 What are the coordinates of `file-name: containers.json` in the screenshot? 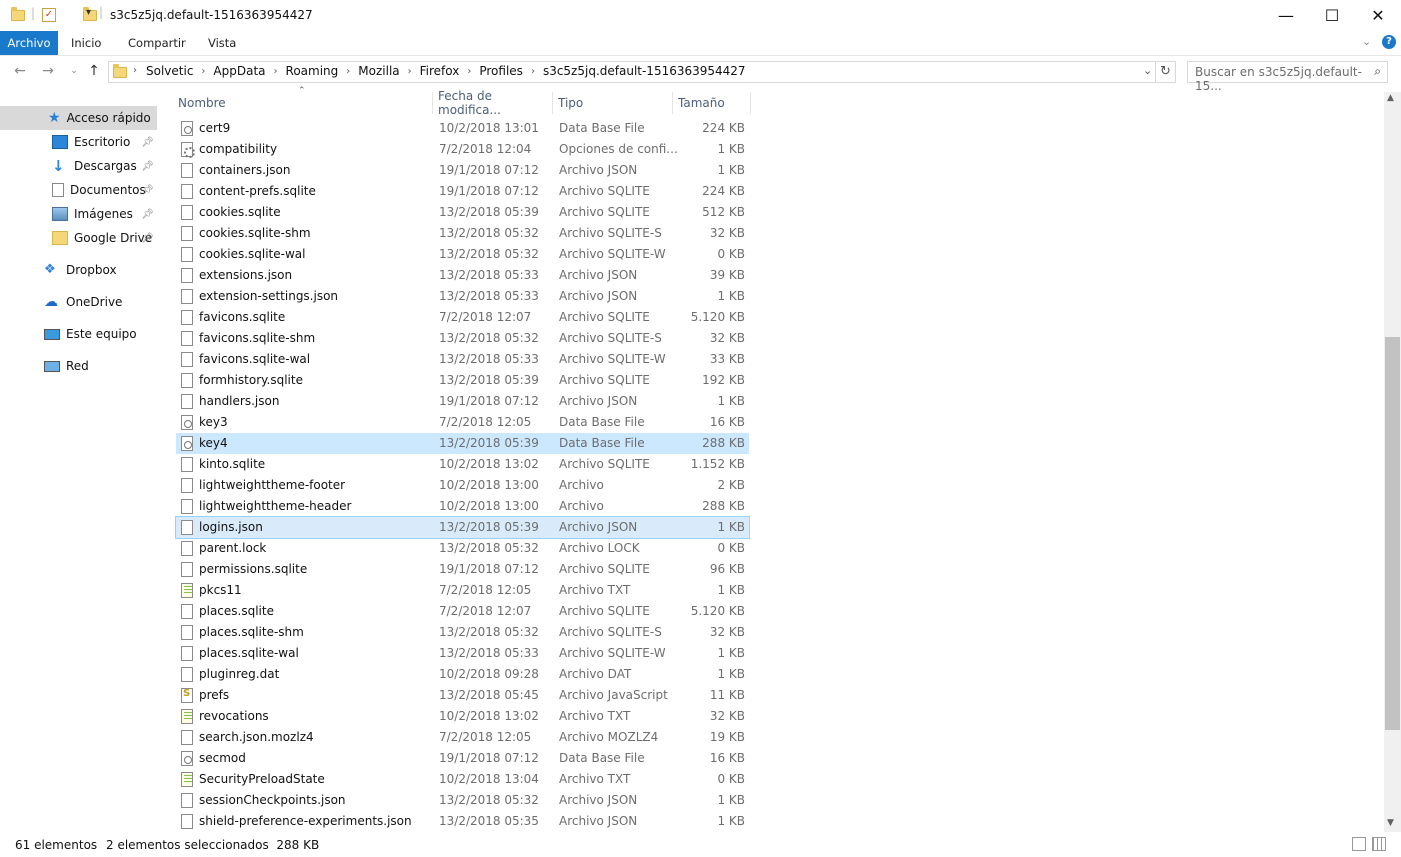 It's located at (245, 170).